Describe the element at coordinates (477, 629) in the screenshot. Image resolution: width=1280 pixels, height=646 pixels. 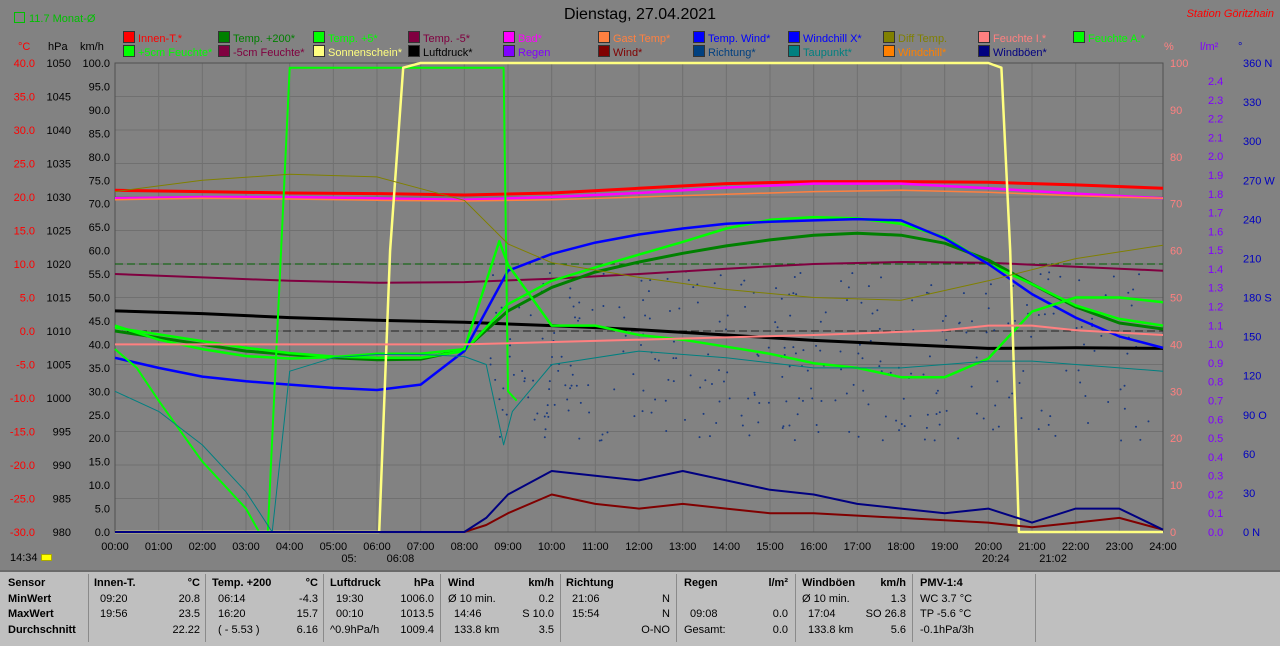
I see `wind-avg-note: 133.8 km` at that location.